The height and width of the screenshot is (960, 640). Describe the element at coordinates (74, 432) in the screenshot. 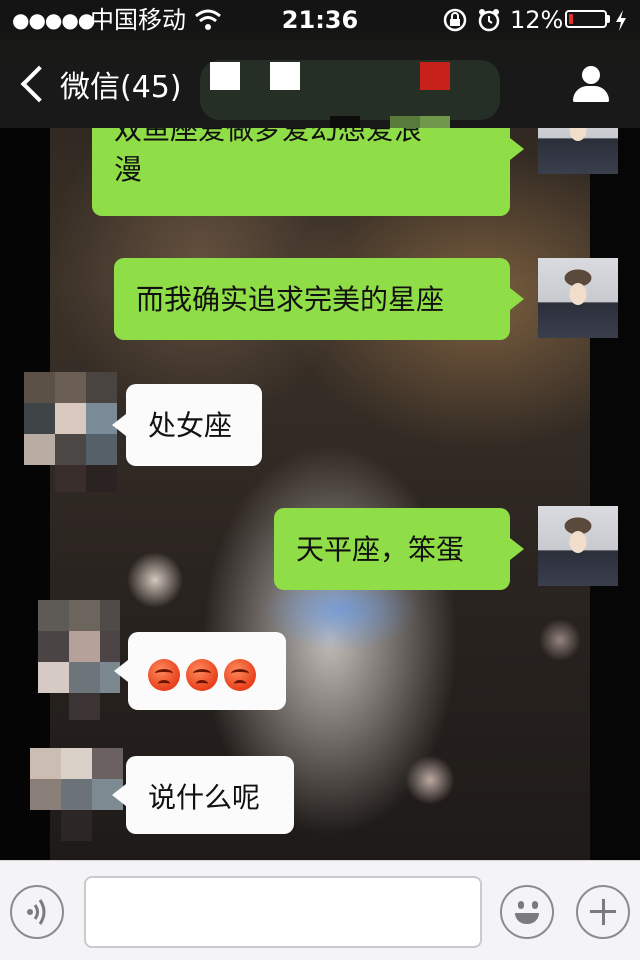

I see `contact-avatar` at that location.